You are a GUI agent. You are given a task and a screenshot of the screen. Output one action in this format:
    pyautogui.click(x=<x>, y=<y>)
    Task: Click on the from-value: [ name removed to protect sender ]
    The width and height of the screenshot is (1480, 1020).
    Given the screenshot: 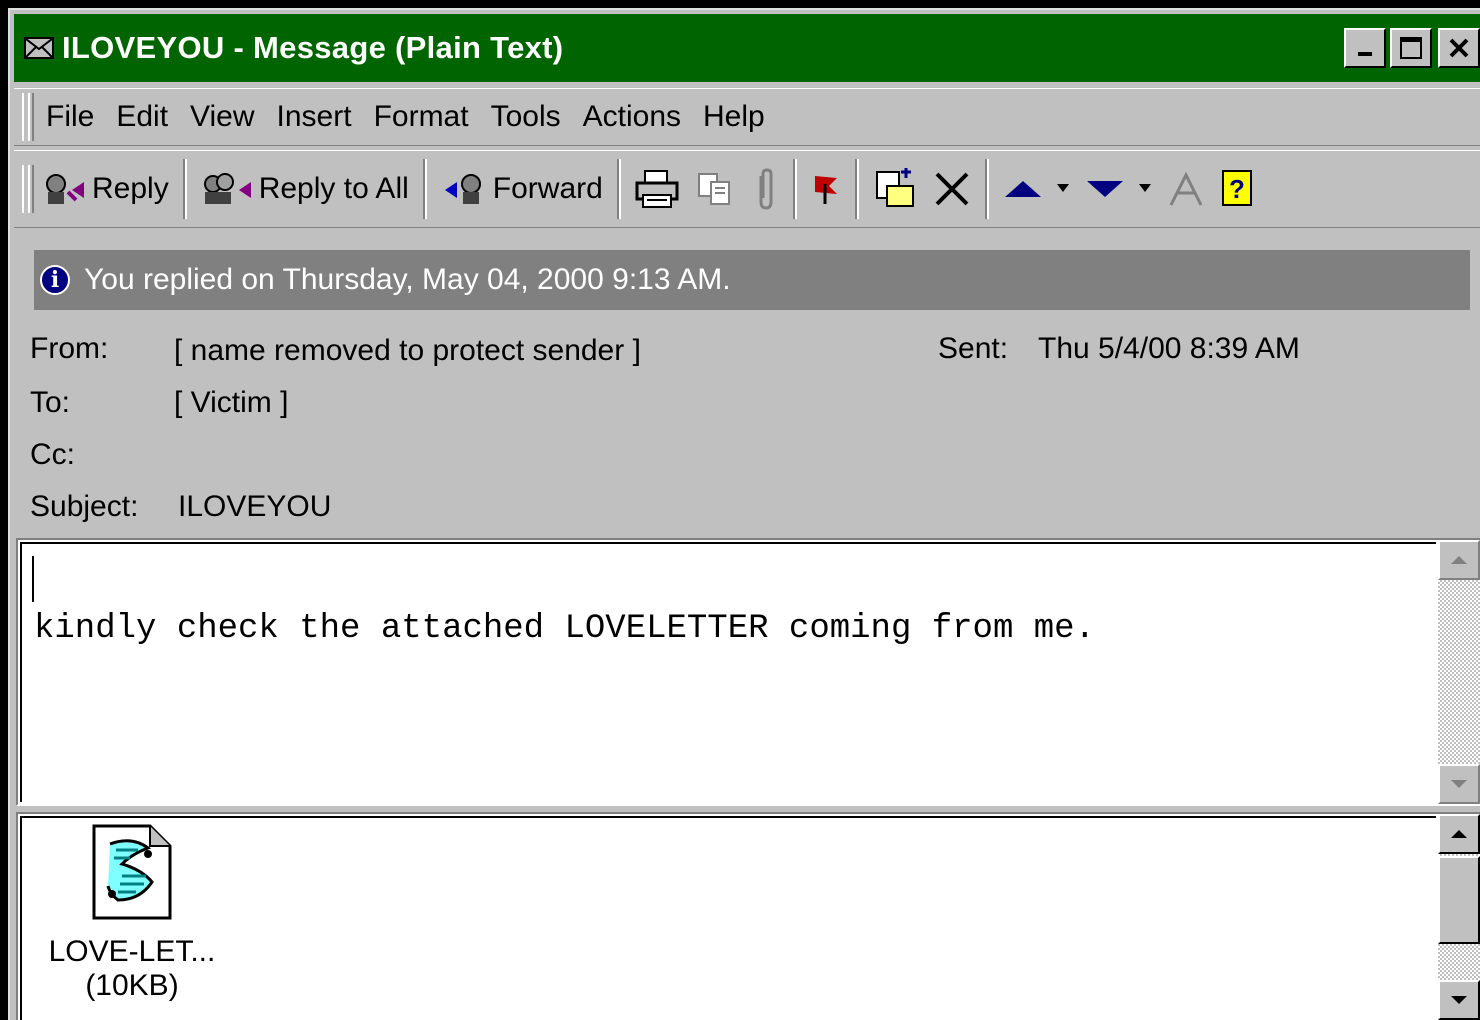 What is the action you would take?
    pyautogui.click(x=407, y=350)
    